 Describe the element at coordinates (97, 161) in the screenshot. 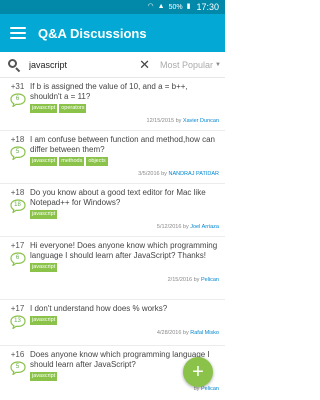

I see `tag-chip: objects` at that location.